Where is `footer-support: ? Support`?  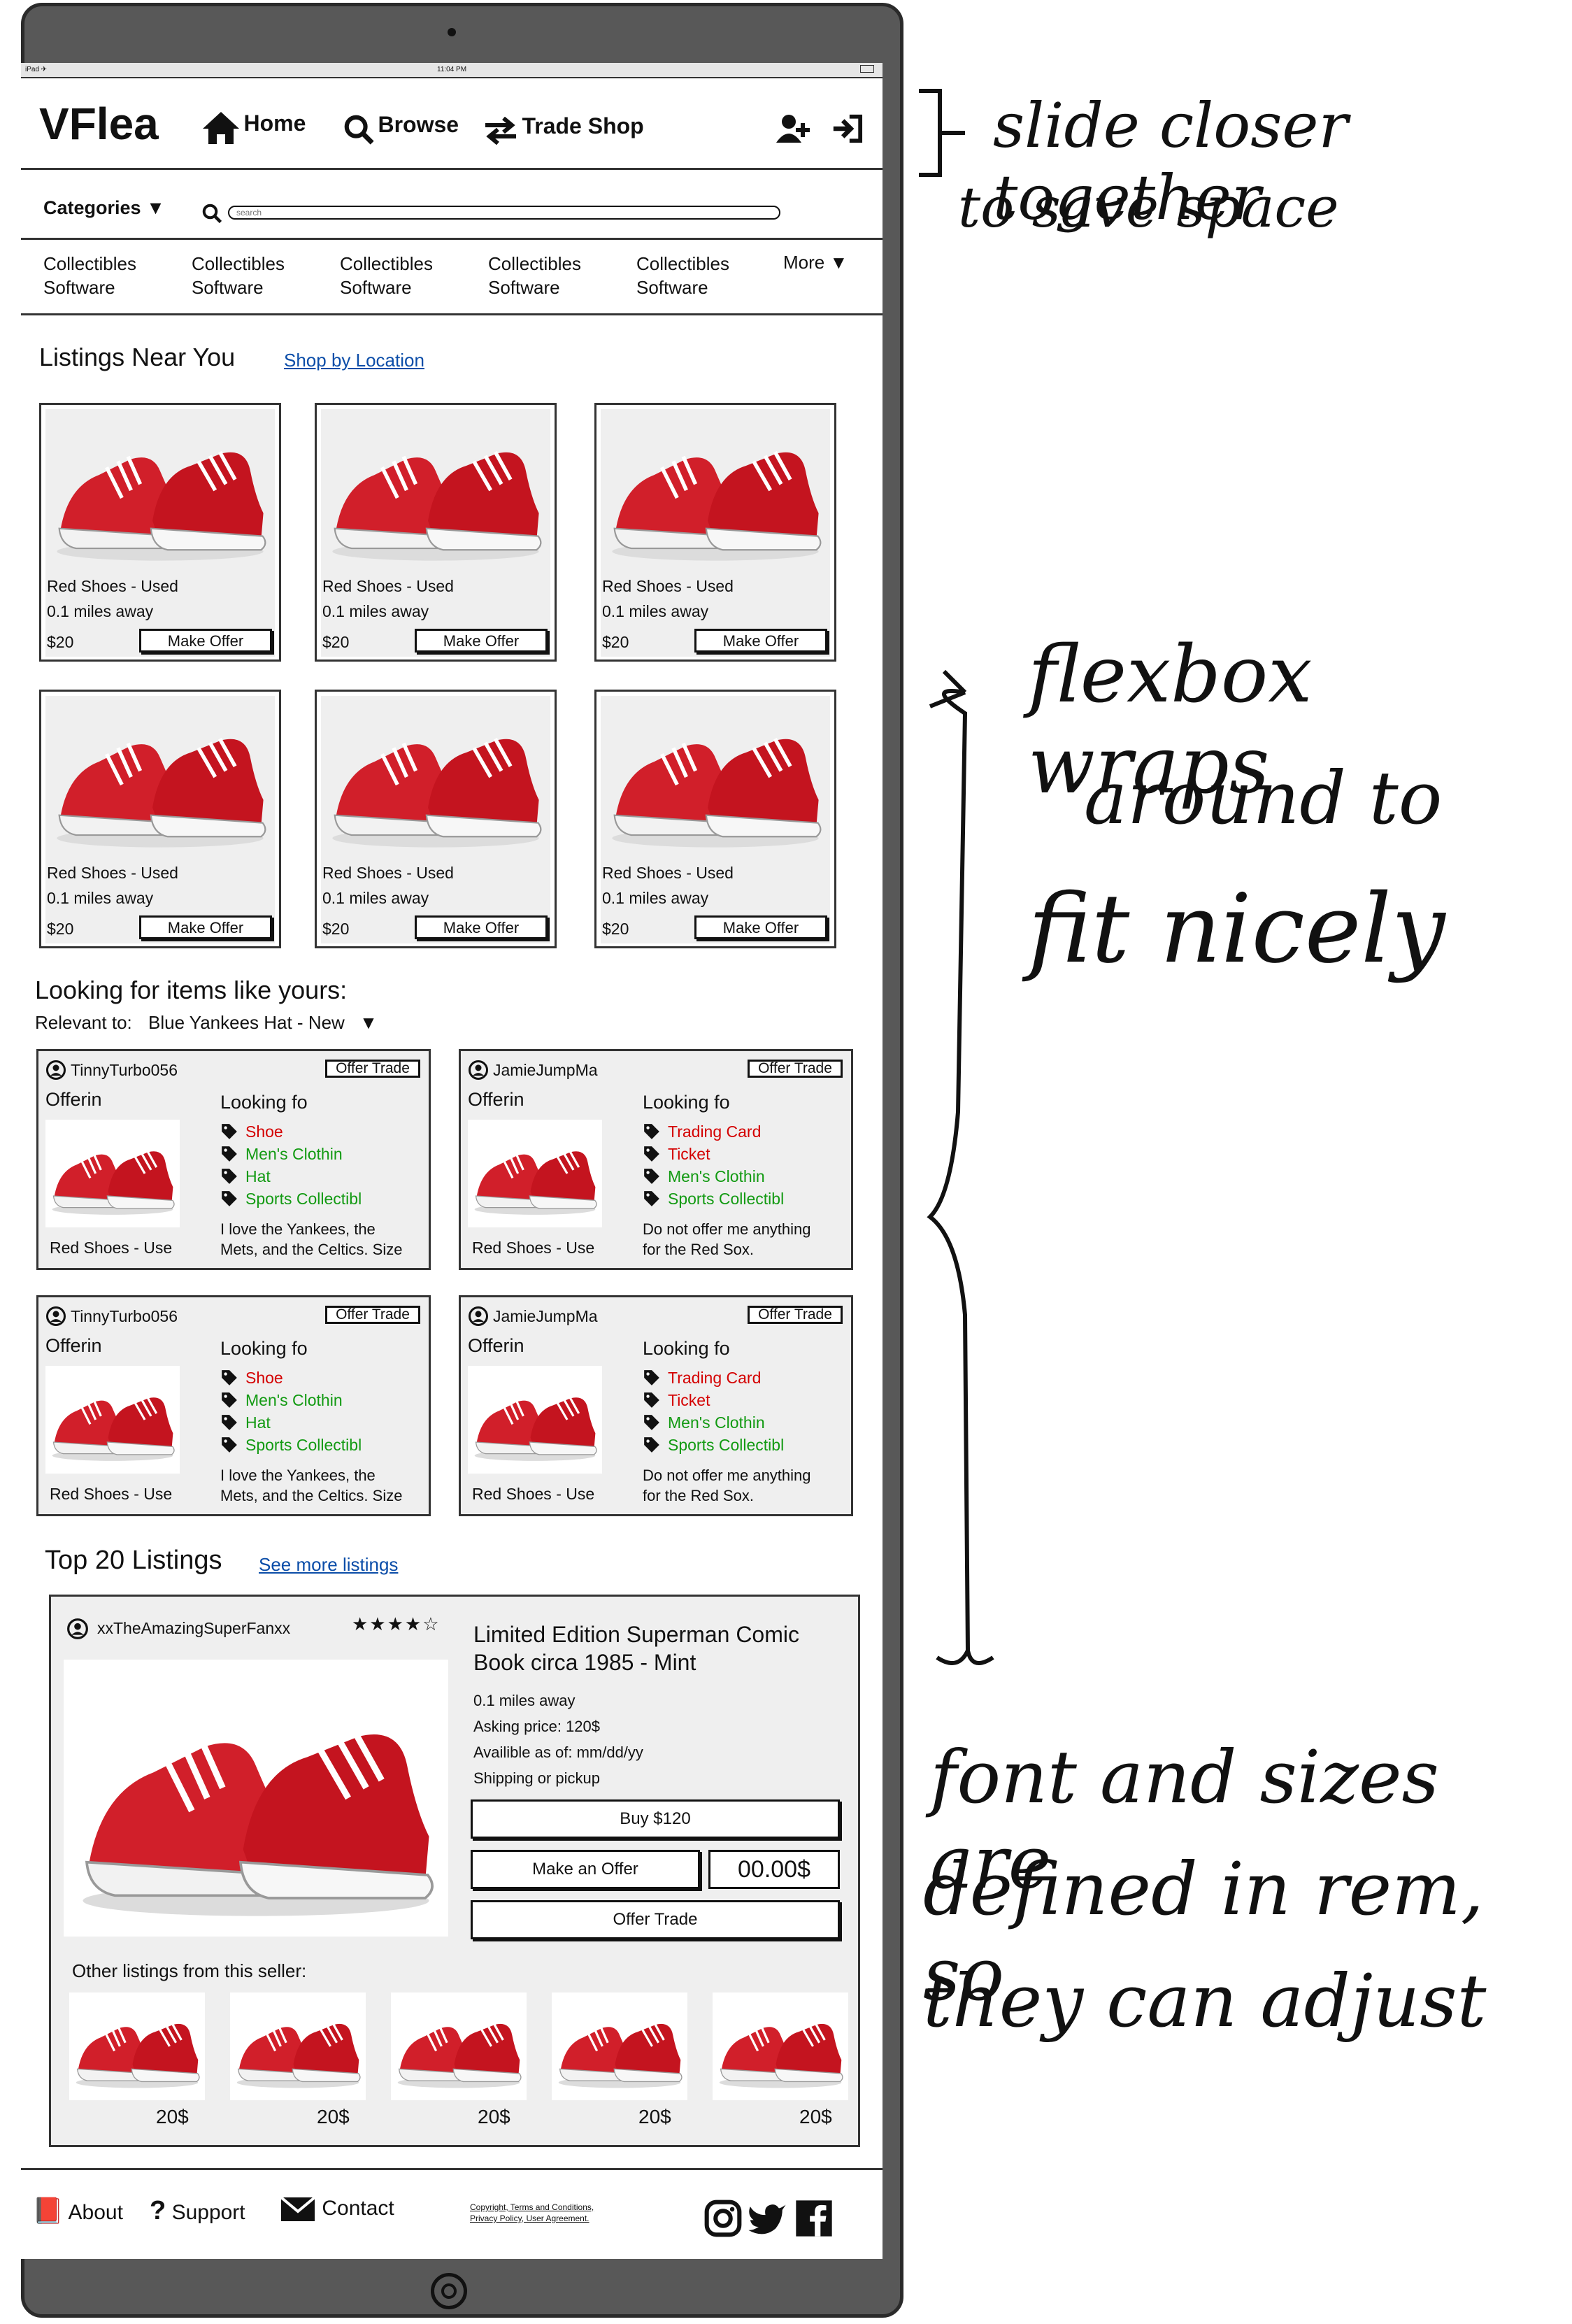
footer-support: ? Support is located at coordinates (198, 2211).